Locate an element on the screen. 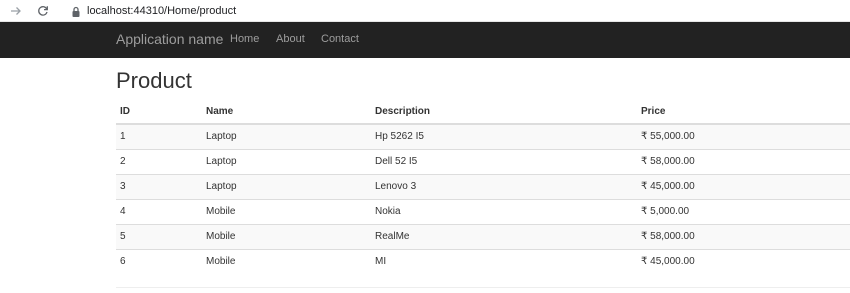 This screenshot has height=293, width=850. table-row: 1 Laptop Hp 5262 I5 ₹ 55,000.00 is located at coordinates (483, 136).